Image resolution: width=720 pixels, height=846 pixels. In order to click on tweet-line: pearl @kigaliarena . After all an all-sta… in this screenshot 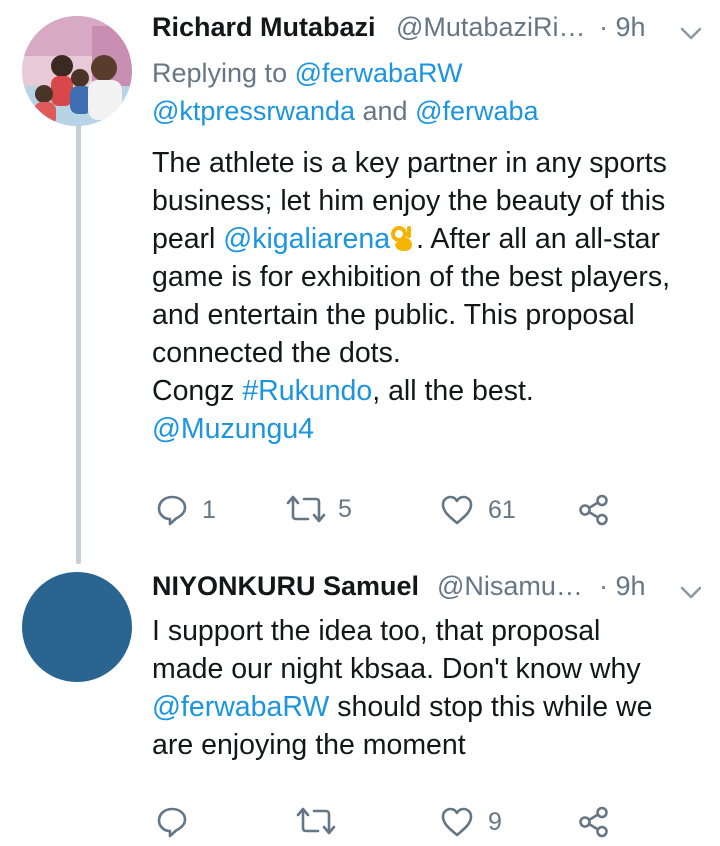, I will do `click(432, 239)`.